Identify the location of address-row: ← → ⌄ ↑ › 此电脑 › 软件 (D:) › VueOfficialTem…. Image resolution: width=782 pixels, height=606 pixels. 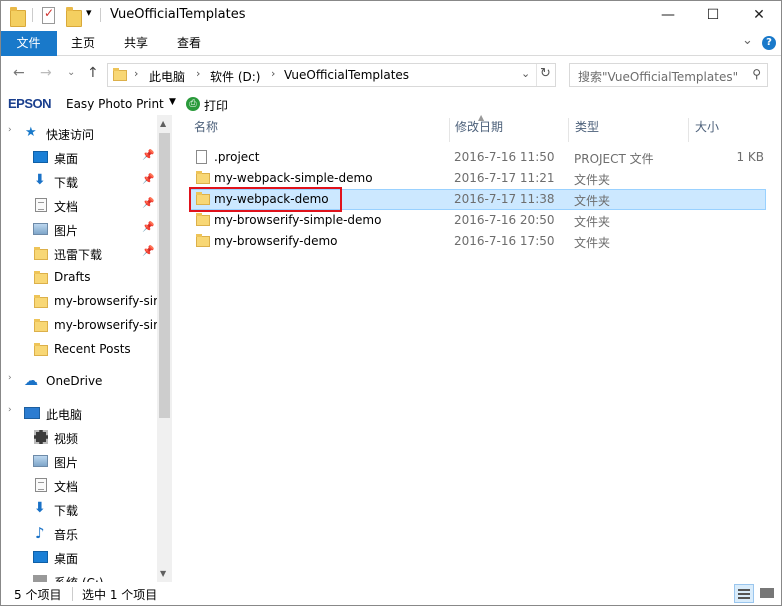
(391, 74).